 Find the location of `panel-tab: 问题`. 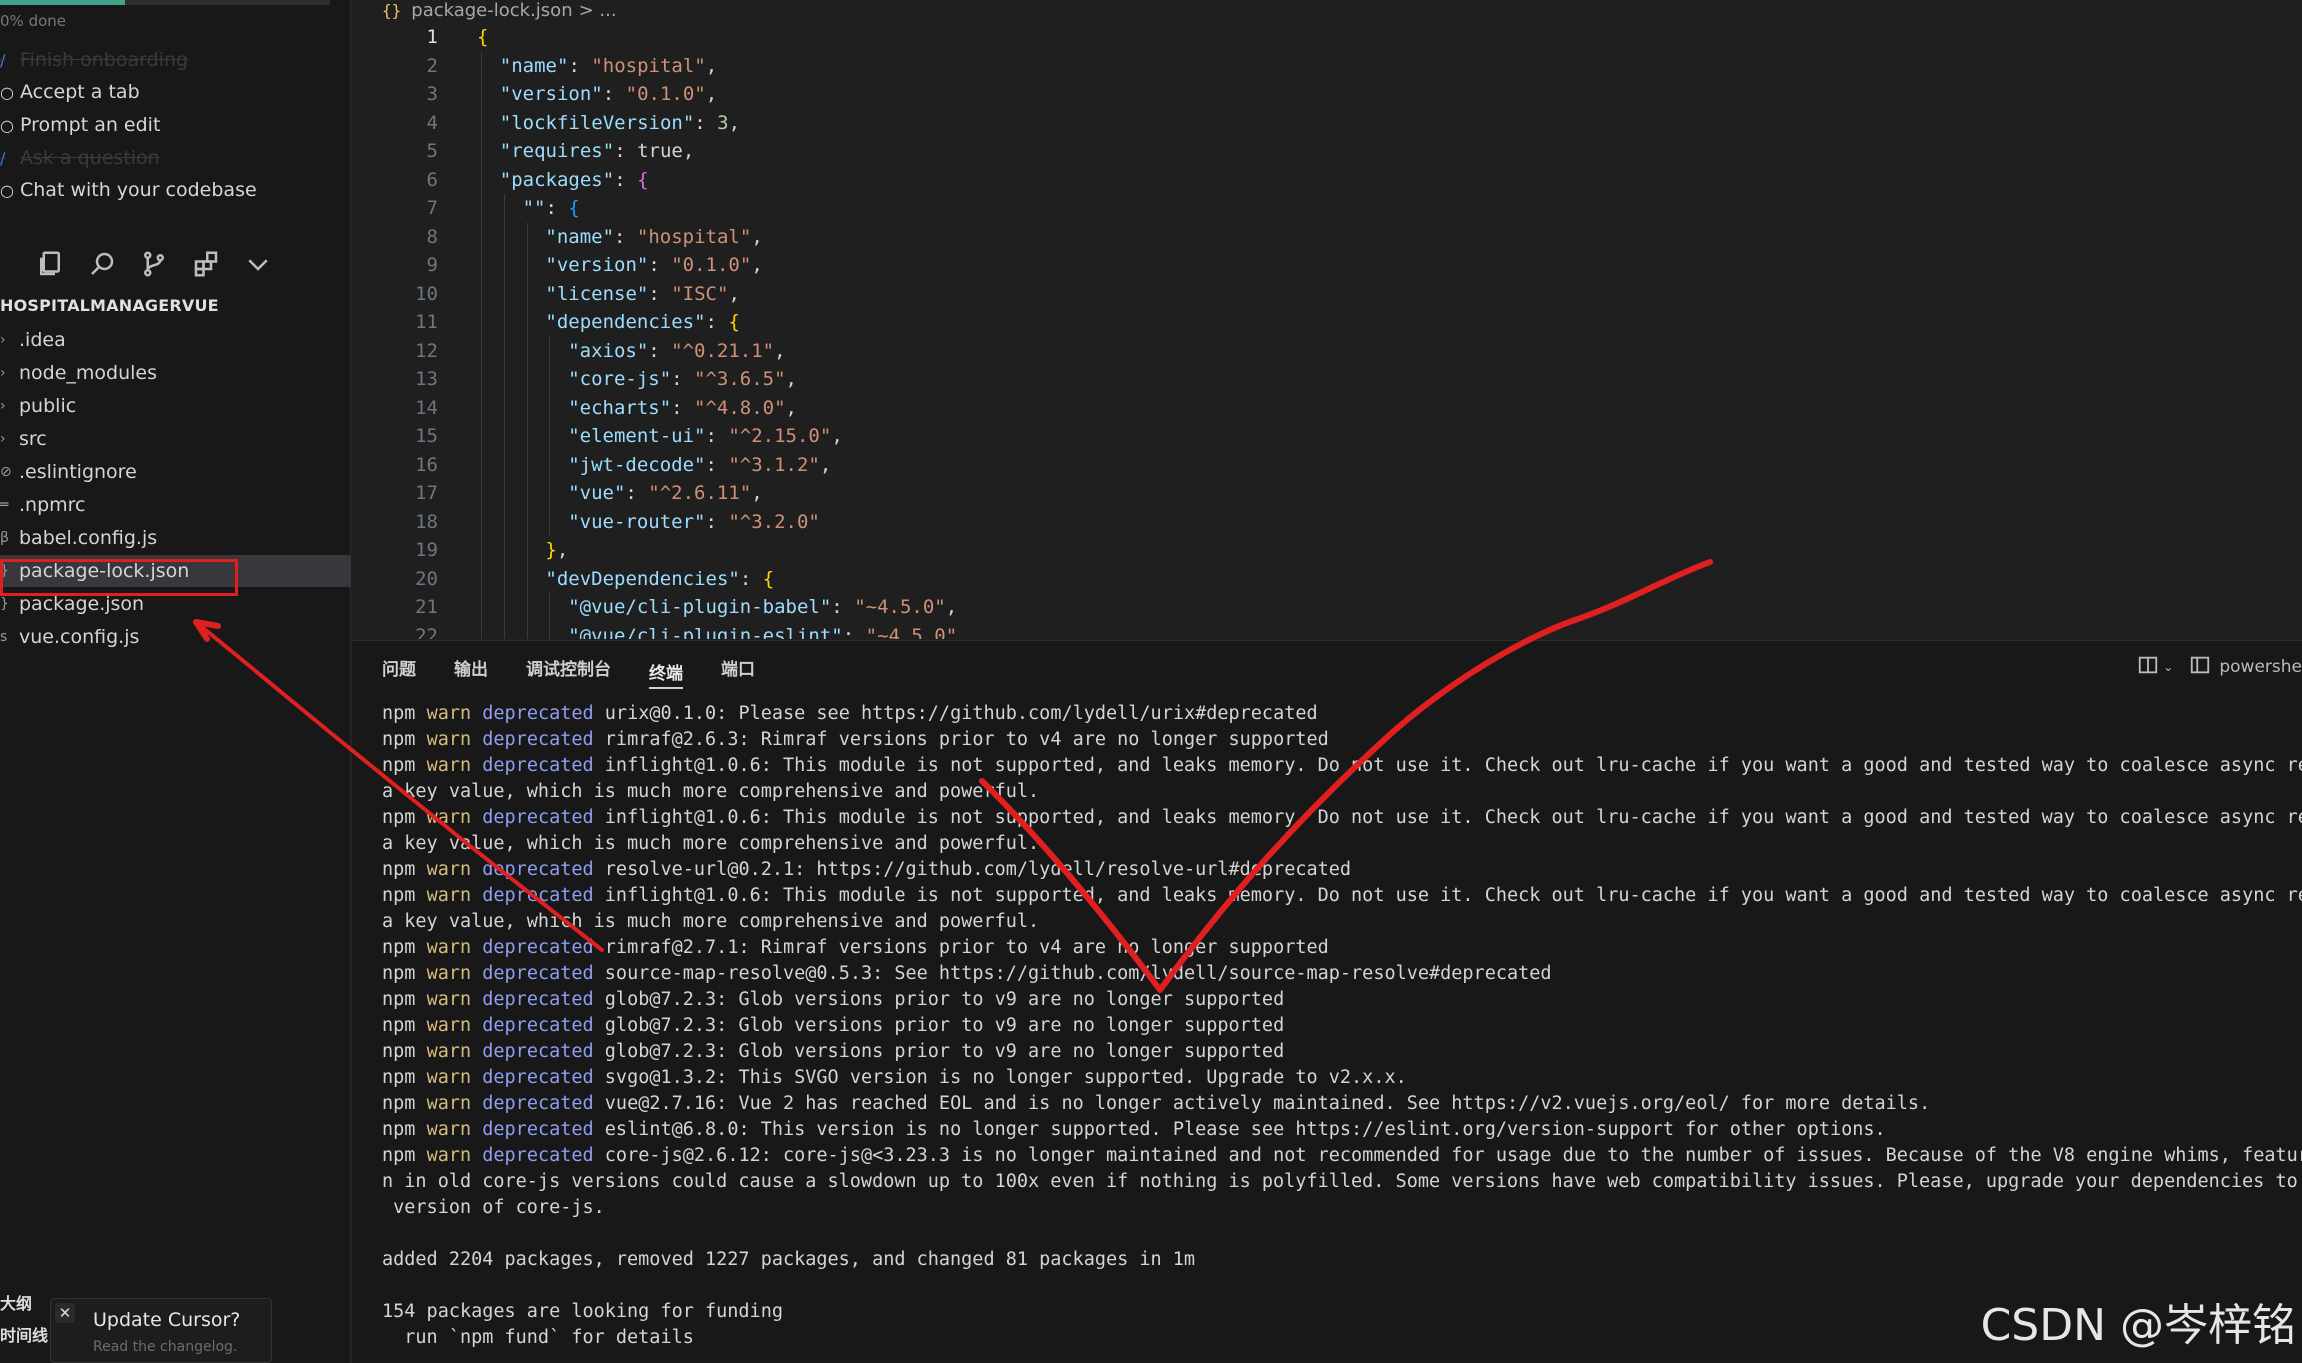

panel-tab: 问题 is located at coordinates (399, 667).